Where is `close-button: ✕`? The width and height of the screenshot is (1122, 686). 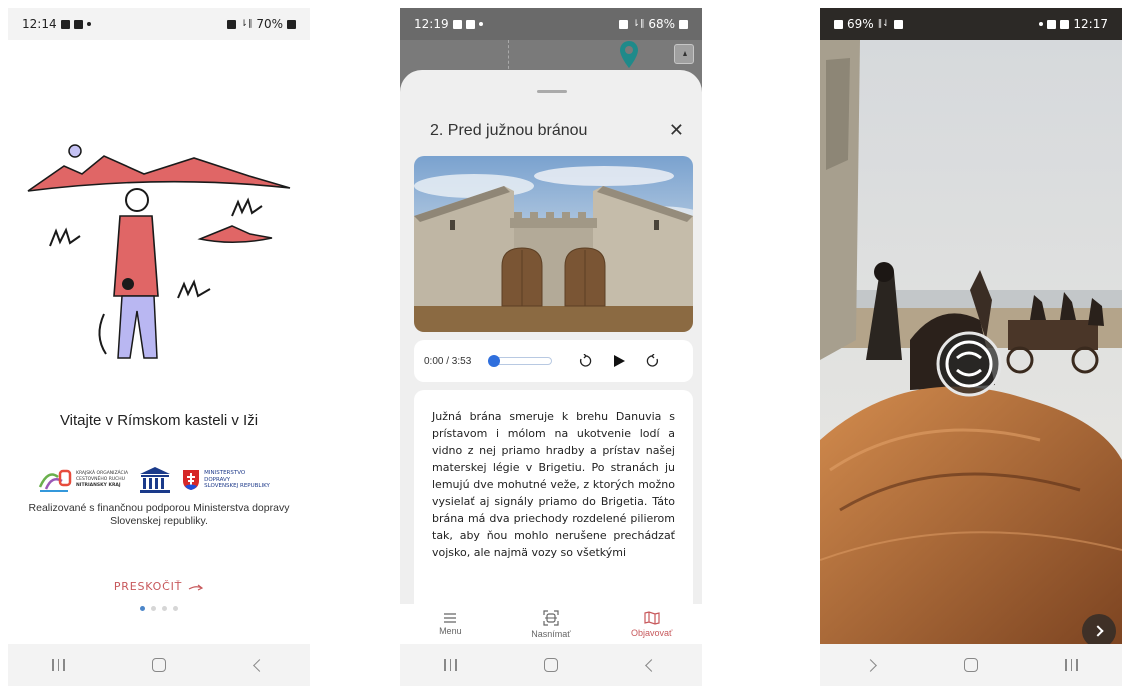
close-button: ✕ is located at coordinates (676, 130).